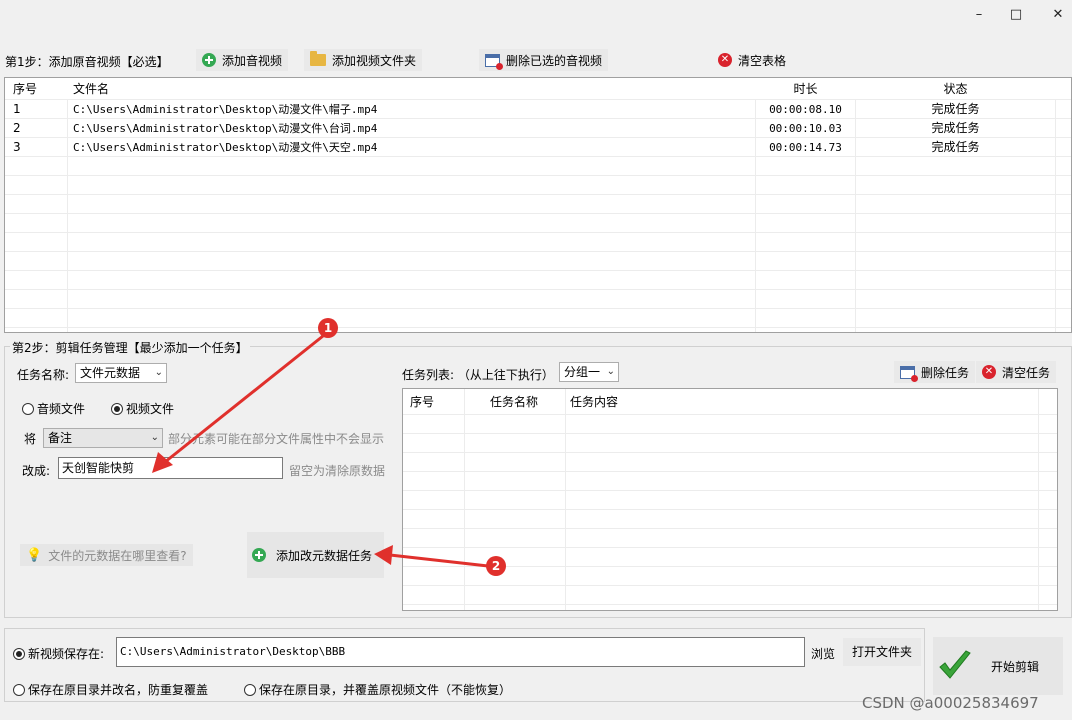  Describe the element at coordinates (554, 60) in the screenshot. I see `delete-selected-label: 删除已选的音视频` at that location.